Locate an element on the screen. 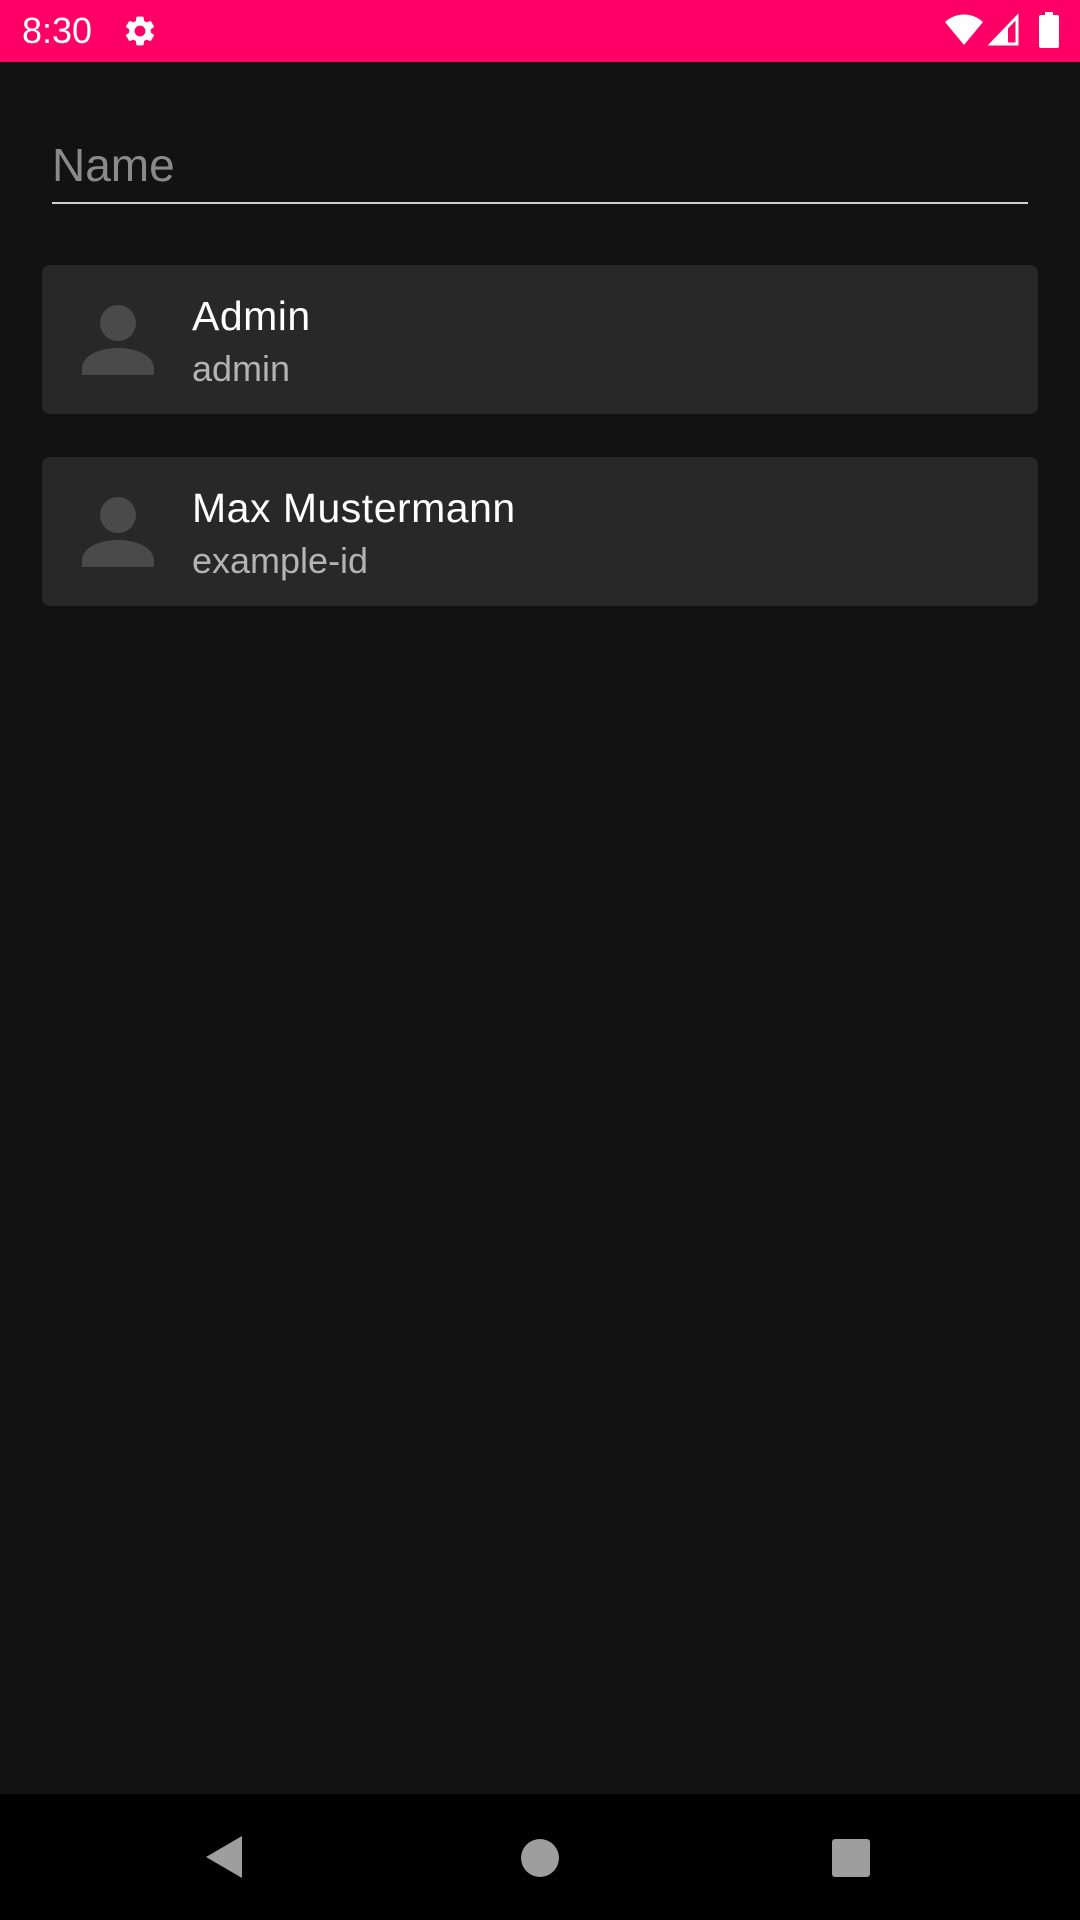 This screenshot has height=1920, width=1080. gear-icon is located at coordinates (140, 31).